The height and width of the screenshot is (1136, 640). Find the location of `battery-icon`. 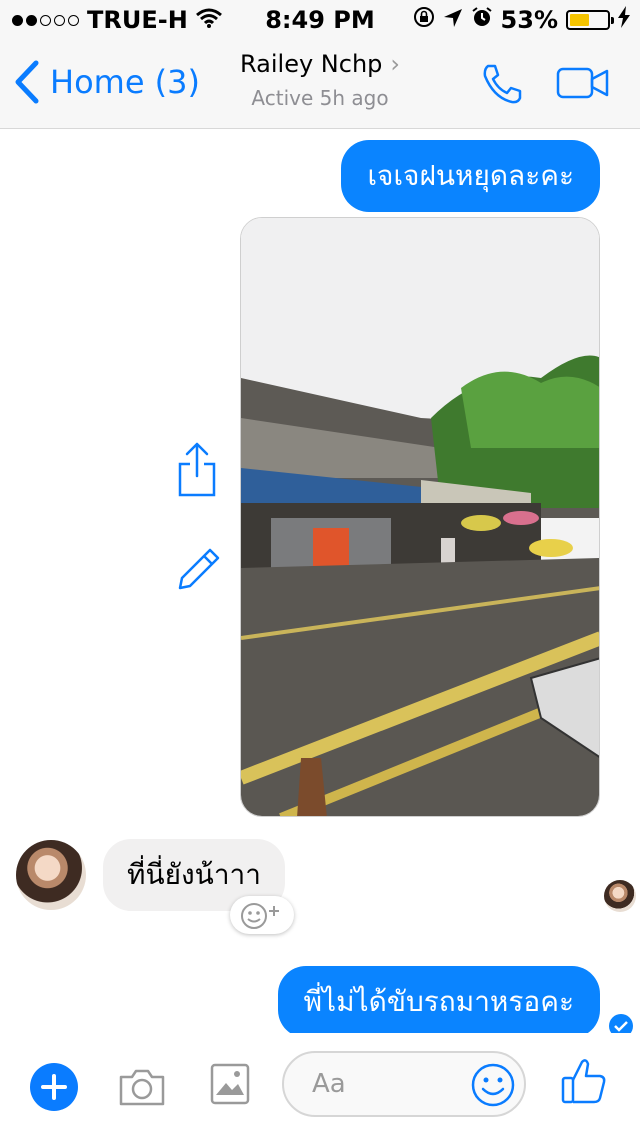

battery-icon is located at coordinates (590, 20).